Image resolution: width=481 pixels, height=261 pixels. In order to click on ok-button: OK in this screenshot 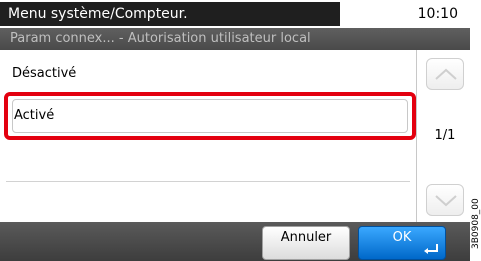, I will do `click(402, 243)`.